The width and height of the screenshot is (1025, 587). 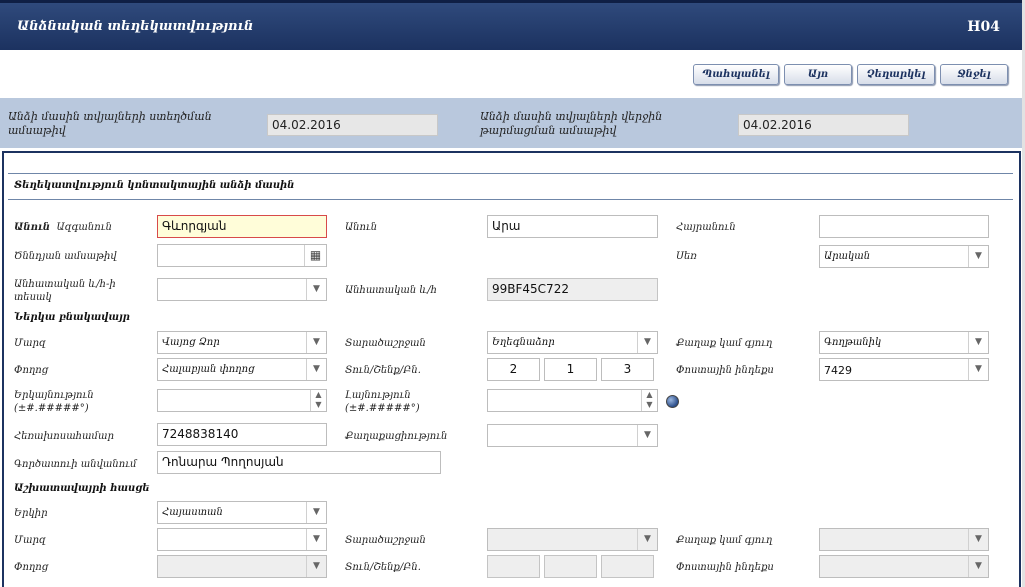 I want to click on idtype-label: Անհատական և/հ-ի տեսակ, so click(x=65, y=291).